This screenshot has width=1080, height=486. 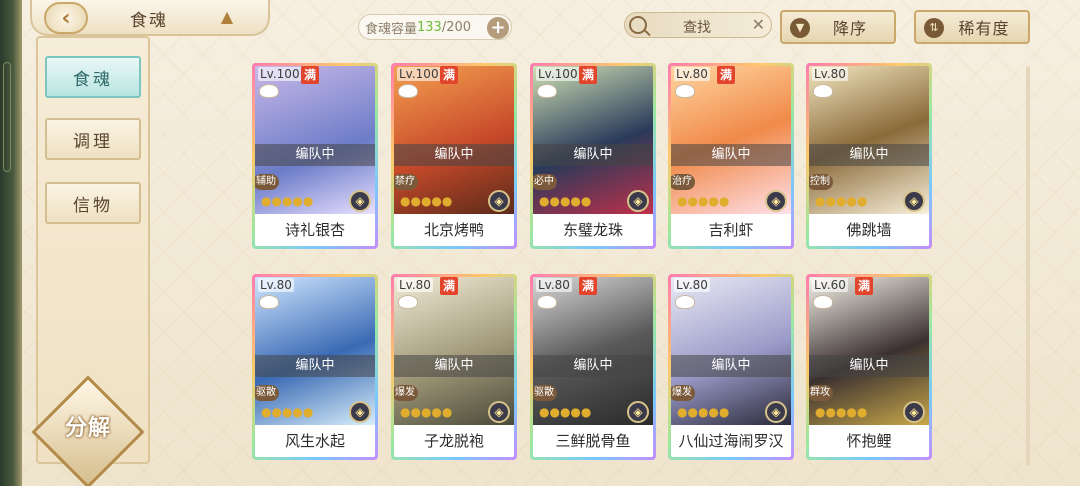 What do you see at coordinates (830, 285) in the screenshot?
I see `card-level: Lv.60` at bounding box center [830, 285].